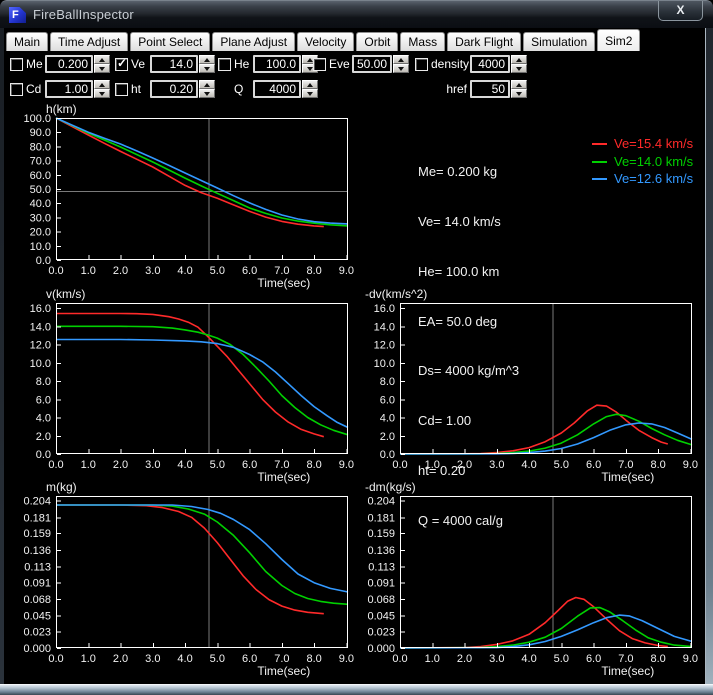 The height and width of the screenshot is (695, 713). What do you see at coordinates (254, 41) in the screenshot?
I see `tab-plane-adjust: Plane Adjust` at bounding box center [254, 41].